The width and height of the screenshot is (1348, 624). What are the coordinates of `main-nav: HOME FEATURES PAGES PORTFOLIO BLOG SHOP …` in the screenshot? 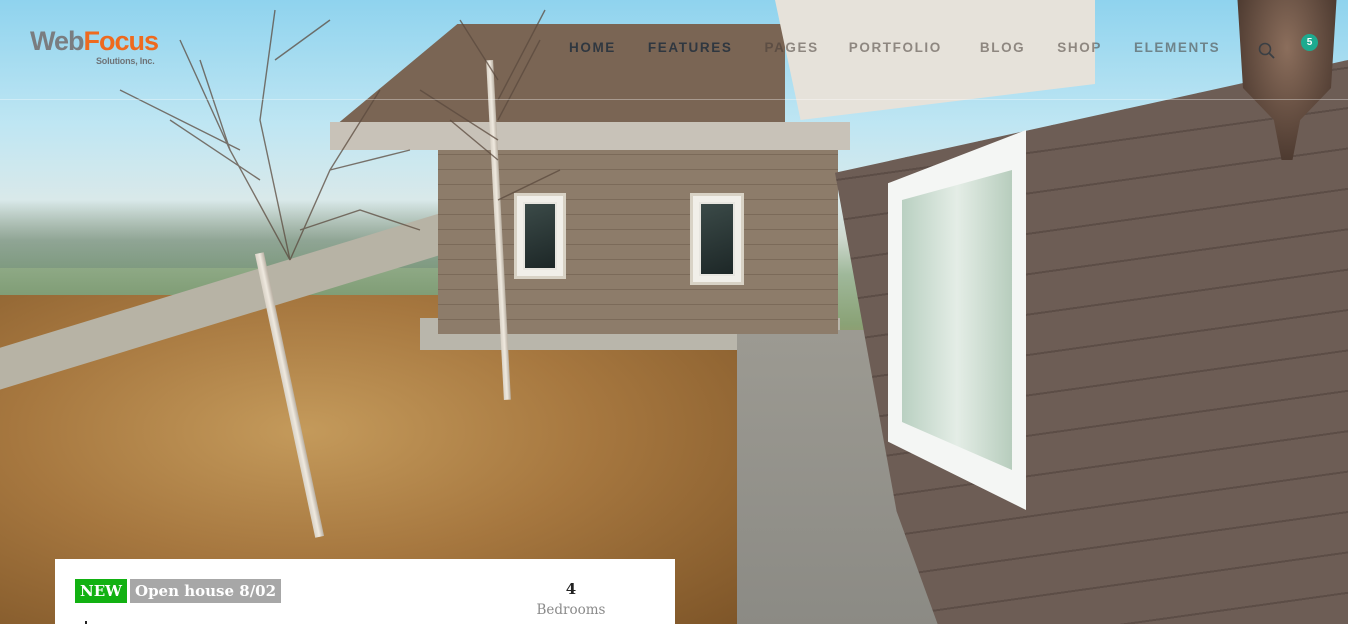 It's located at (894, 47).